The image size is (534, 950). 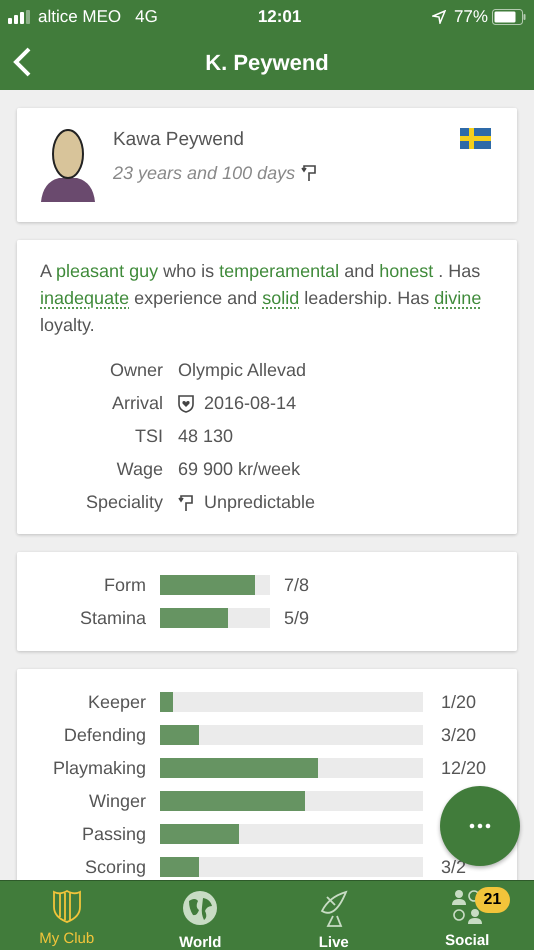 What do you see at coordinates (267, 62) in the screenshot?
I see `page-title: K. Peywend` at bounding box center [267, 62].